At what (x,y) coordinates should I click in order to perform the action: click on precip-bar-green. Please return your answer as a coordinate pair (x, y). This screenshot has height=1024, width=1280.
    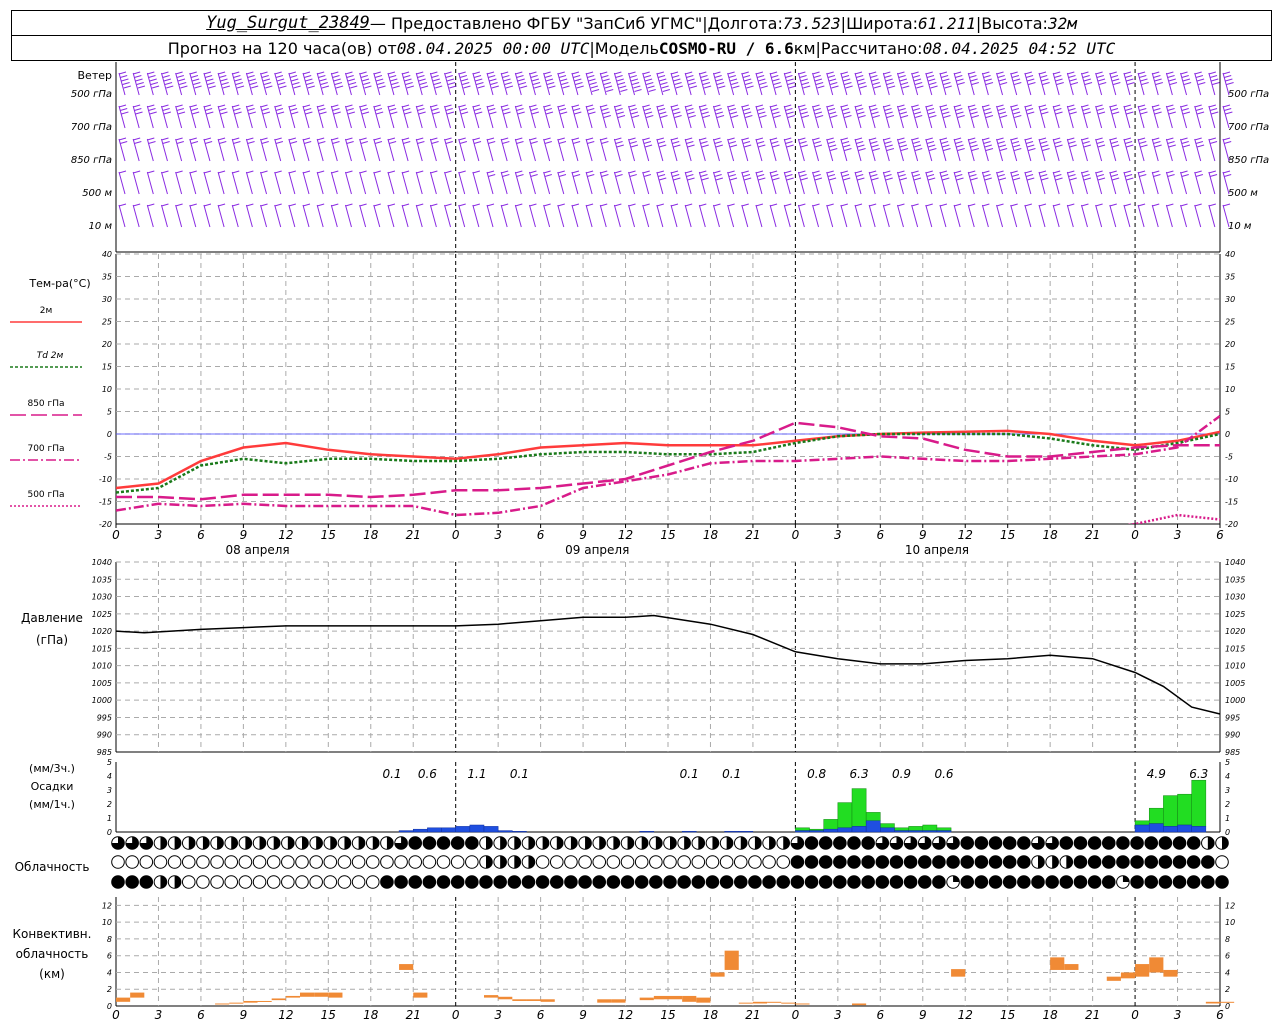
    Looking at the image, I should click on (930, 827).